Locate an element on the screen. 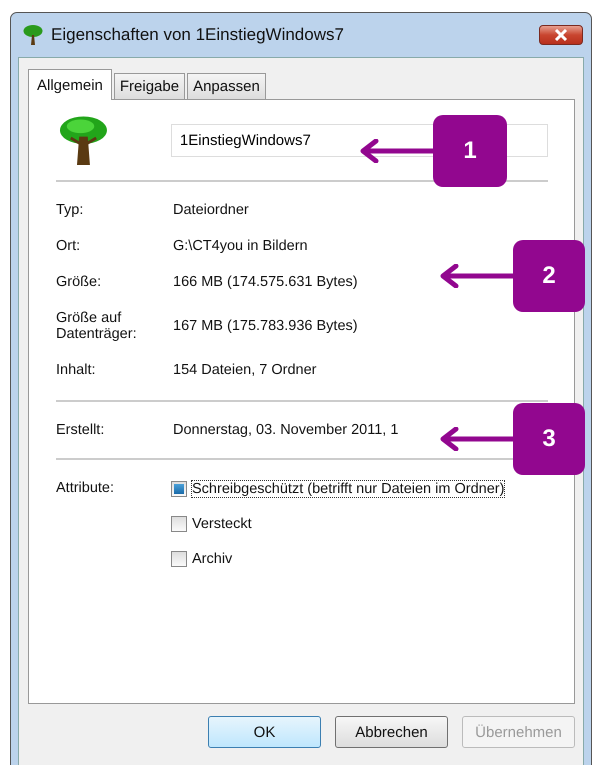 This screenshot has width=594, height=765. property-label: Erstellt: is located at coordinates (81, 430).